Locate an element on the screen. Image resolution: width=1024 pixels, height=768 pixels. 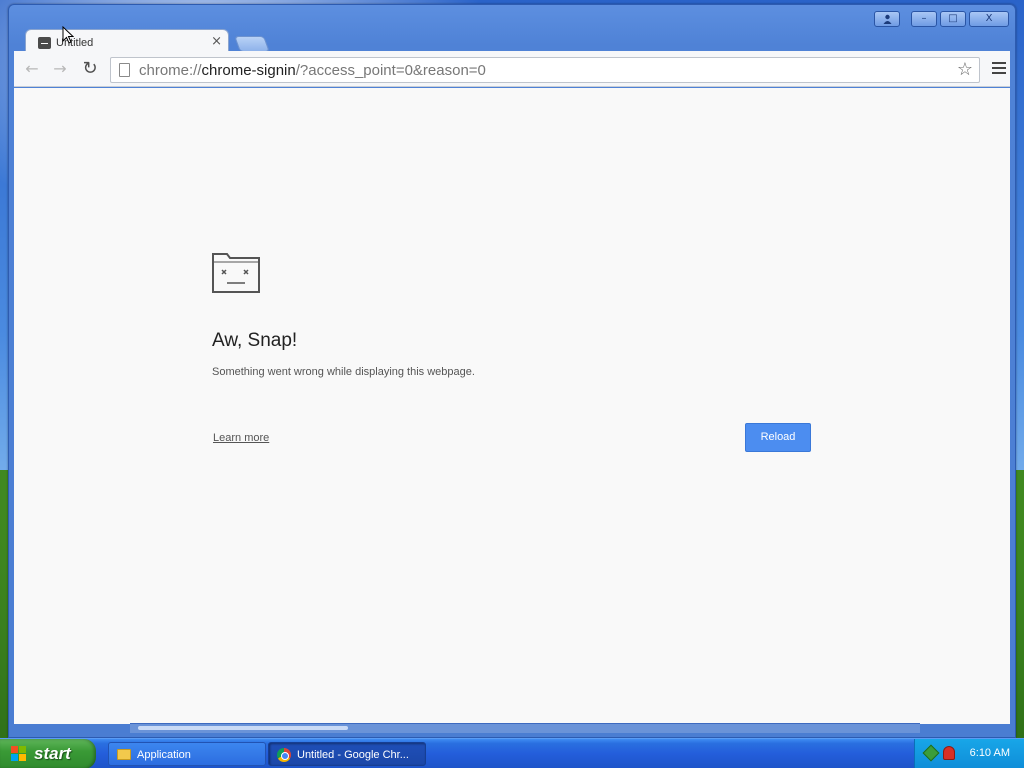
learn-more-link: Learn more is located at coordinates (241, 438).